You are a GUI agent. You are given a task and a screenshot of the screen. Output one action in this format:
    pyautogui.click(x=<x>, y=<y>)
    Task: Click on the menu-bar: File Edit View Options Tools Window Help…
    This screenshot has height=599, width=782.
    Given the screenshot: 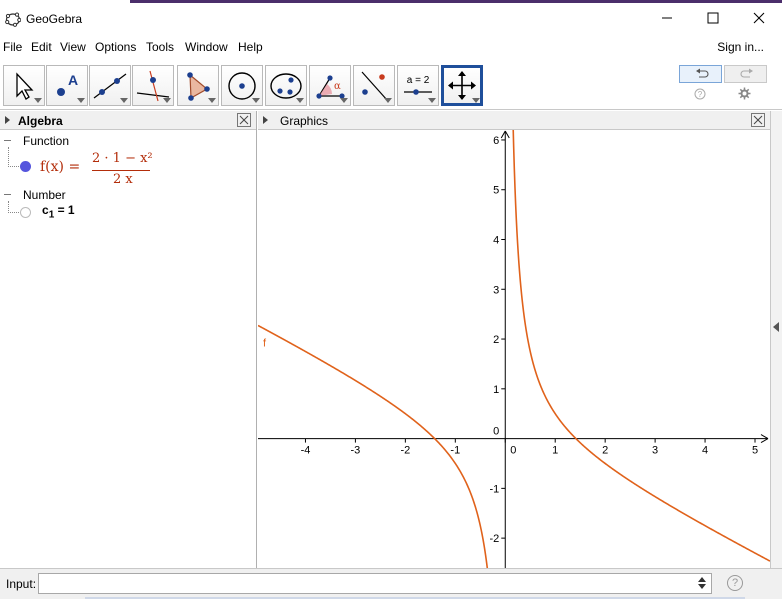 What is the action you would take?
    pyautogui.click(x=391, y=47)
    